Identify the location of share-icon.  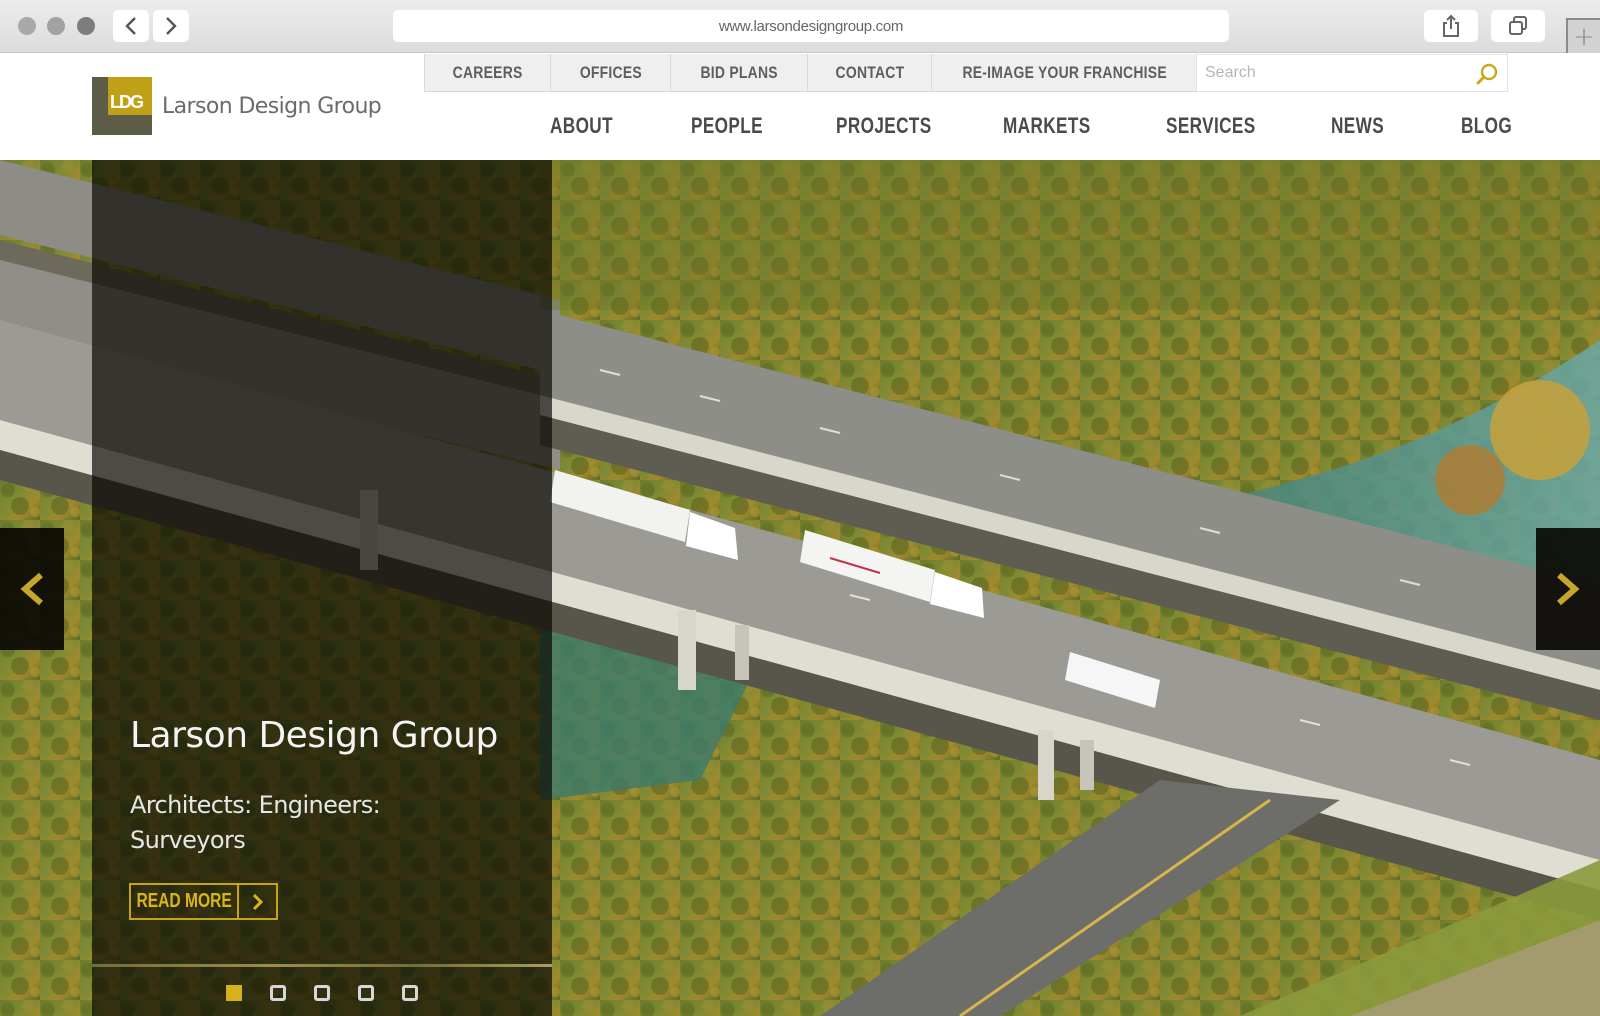
(1451, 25).